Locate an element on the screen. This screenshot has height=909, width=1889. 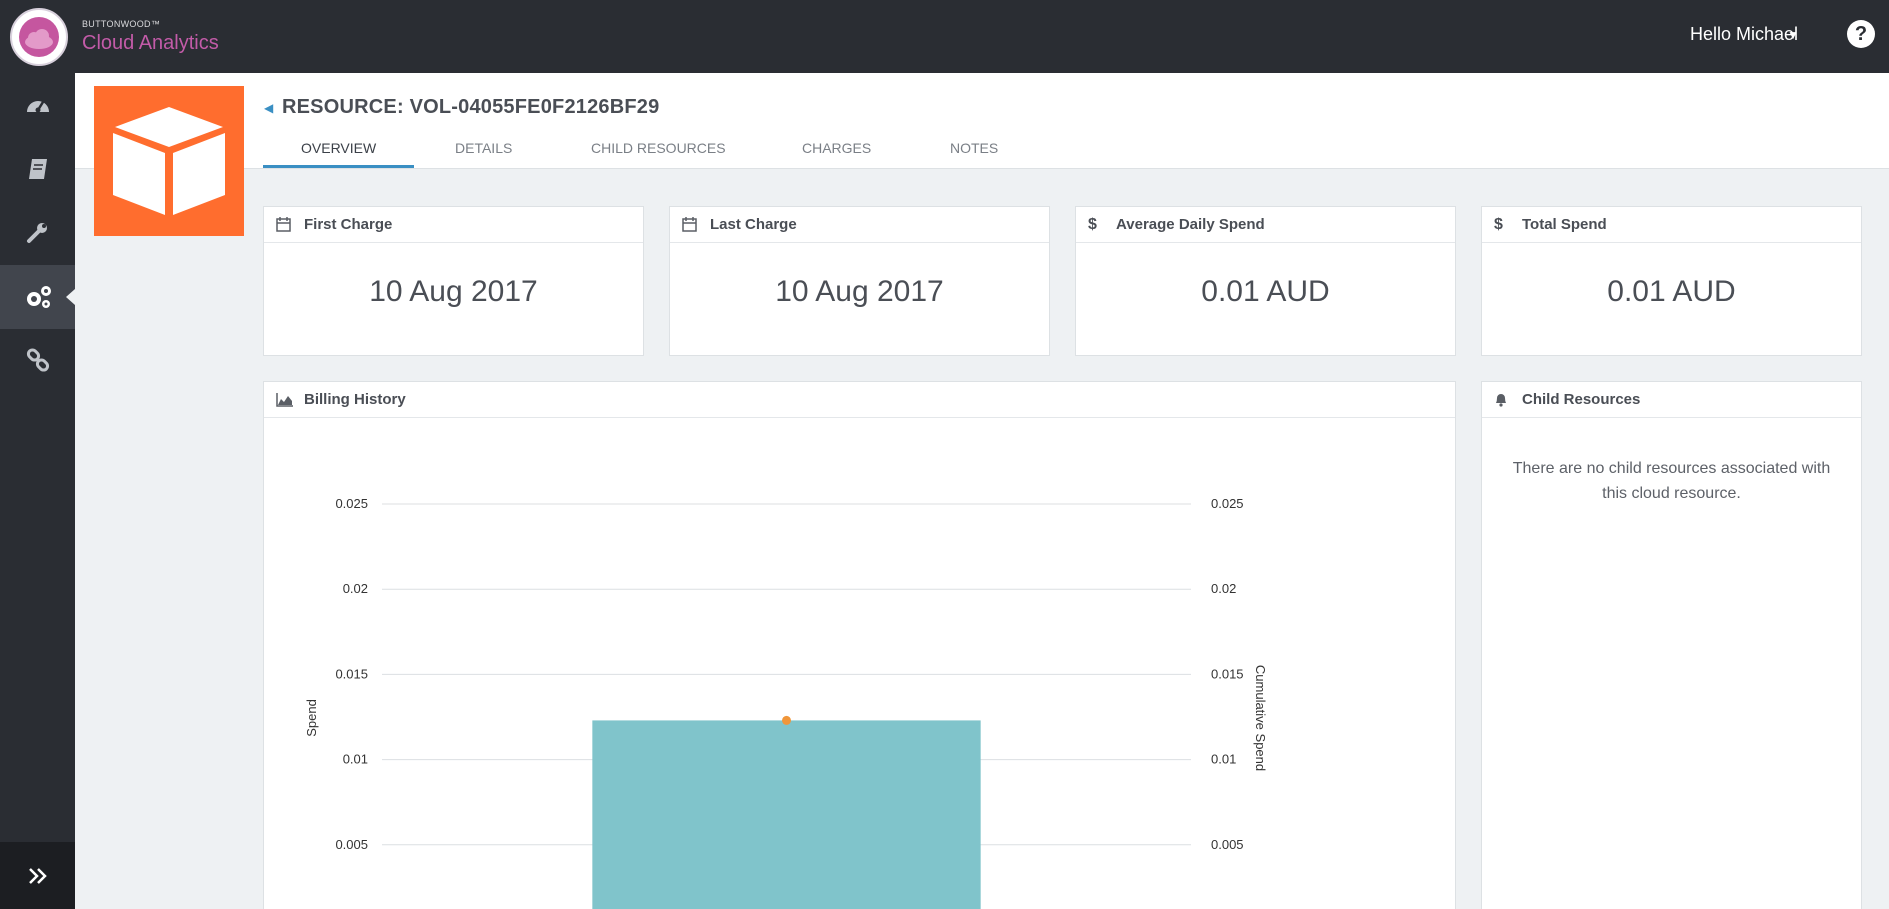
brand-small-text: BUTTONWOOD™ is located at coordinates (121, 24).